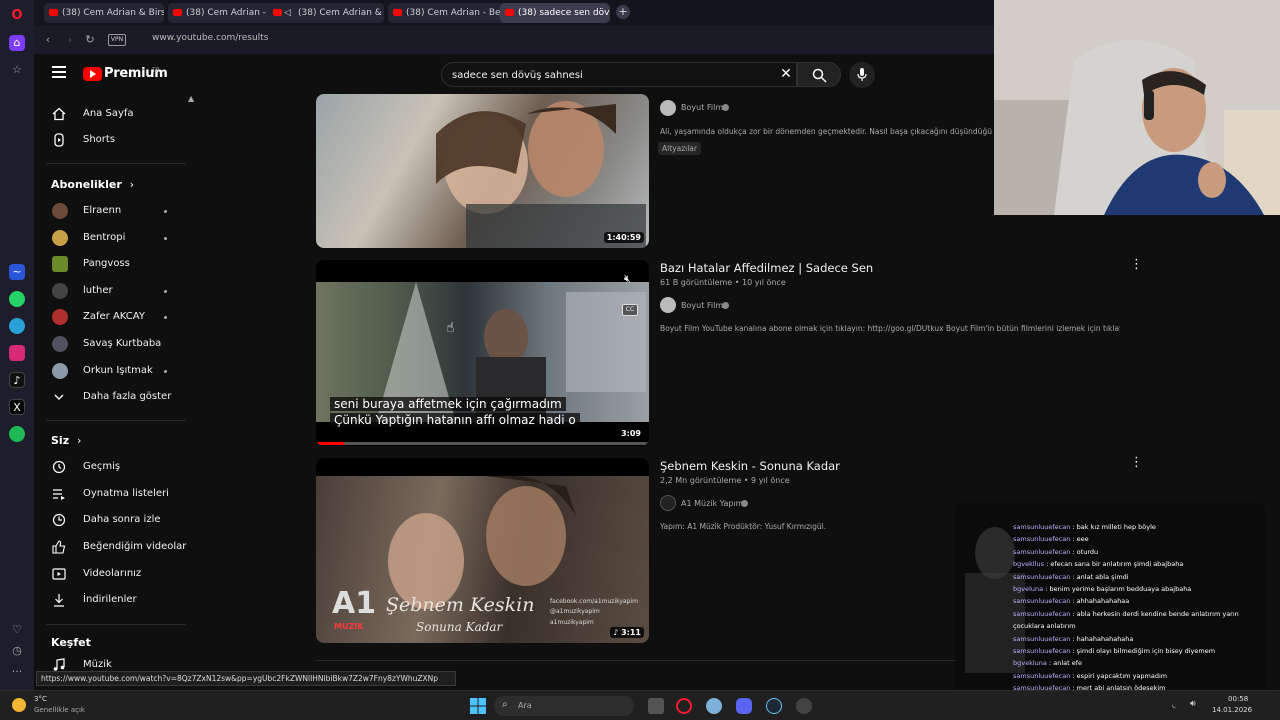 This screenshot has height=720, width=1280. I want to click on sidebar-item-subscription: Orkun Işıtmak, so click(114, 371).